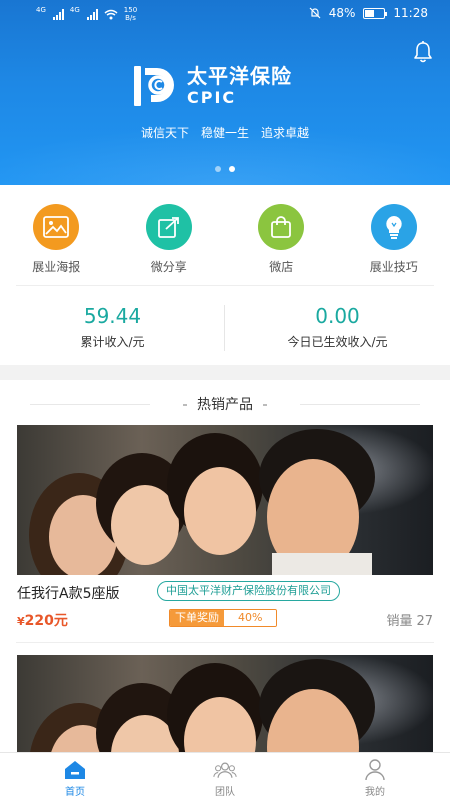 This screenshot has width=450, height=800. I want to click on menu-item-tips: 展业技巧, so click(394, 239).